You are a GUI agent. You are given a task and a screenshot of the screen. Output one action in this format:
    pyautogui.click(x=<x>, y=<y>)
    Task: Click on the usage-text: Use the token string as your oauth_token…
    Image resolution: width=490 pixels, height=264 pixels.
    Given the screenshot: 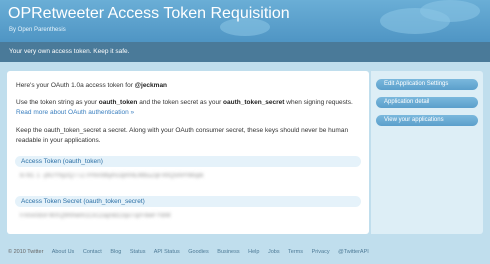 What is the action you would take?
    pyautogui.click(x=186, y=107)
    